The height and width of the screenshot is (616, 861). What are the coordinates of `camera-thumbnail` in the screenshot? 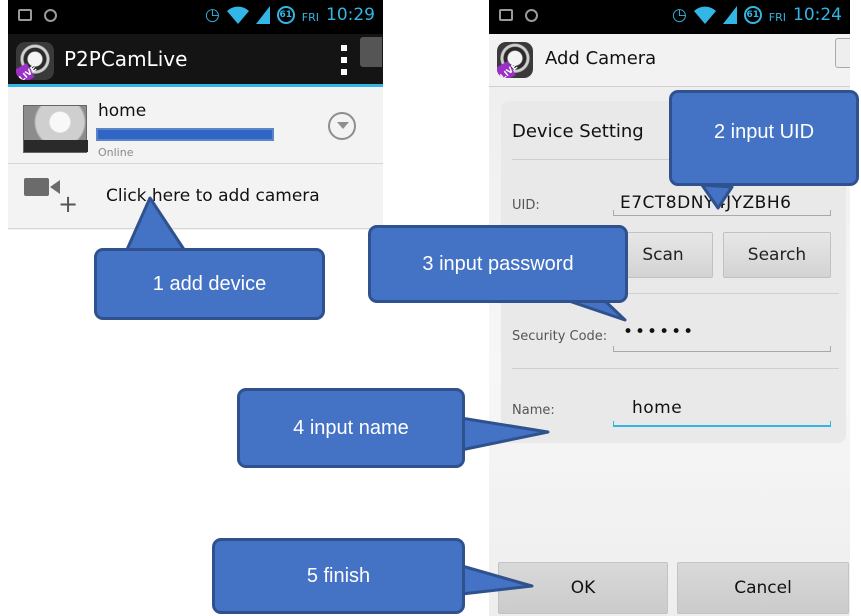 It's located at (55, 129).